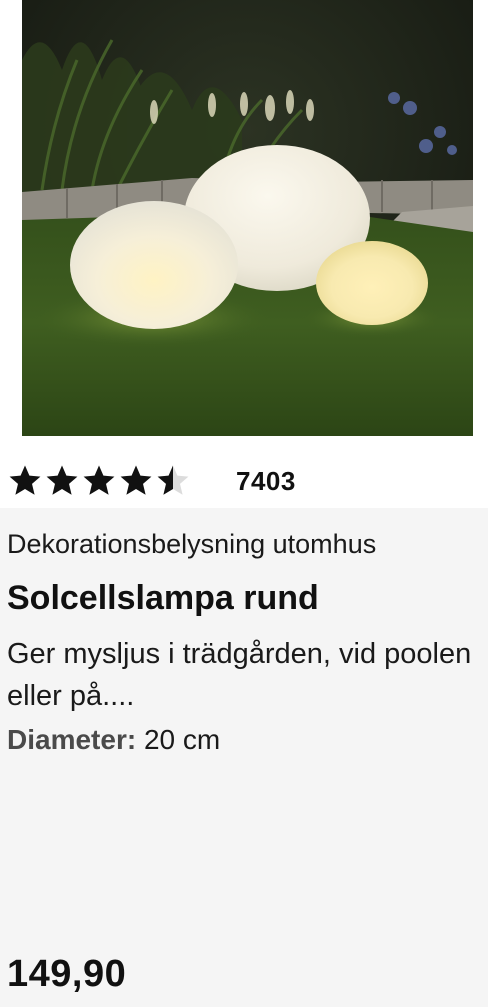  What do you see at coordinates (266, 481) in the screenshot?
I see `review-count: 7403` at bounding box center [266, 481].